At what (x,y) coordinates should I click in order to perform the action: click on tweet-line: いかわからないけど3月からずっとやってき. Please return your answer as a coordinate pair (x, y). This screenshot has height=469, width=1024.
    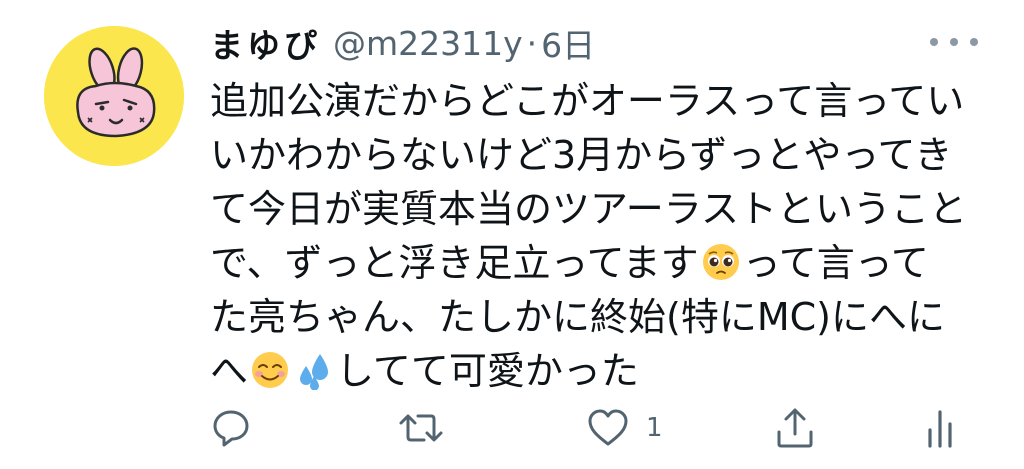
    Looking at the image, I should click on (600, 155).